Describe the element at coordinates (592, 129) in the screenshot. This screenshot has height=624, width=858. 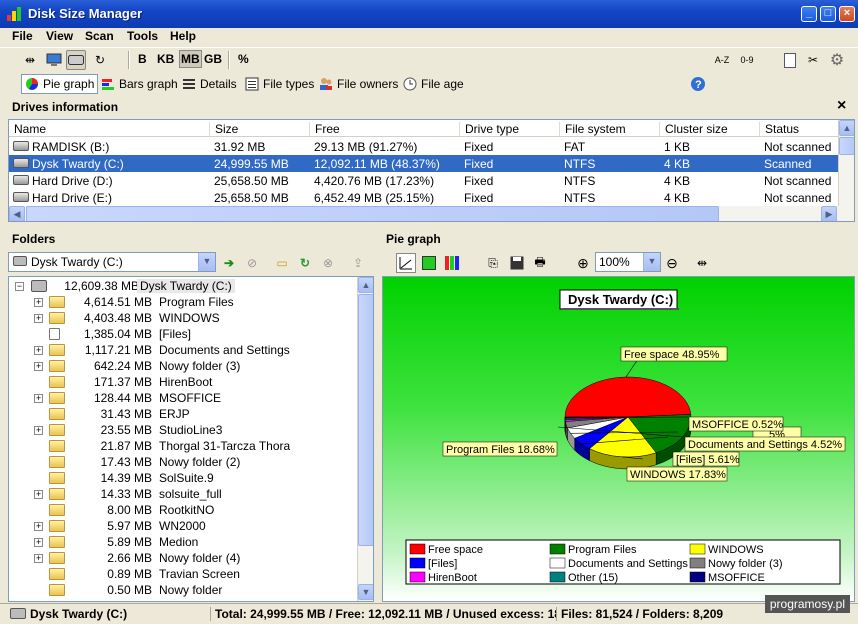
I see `col-file-system: File system` at that location.